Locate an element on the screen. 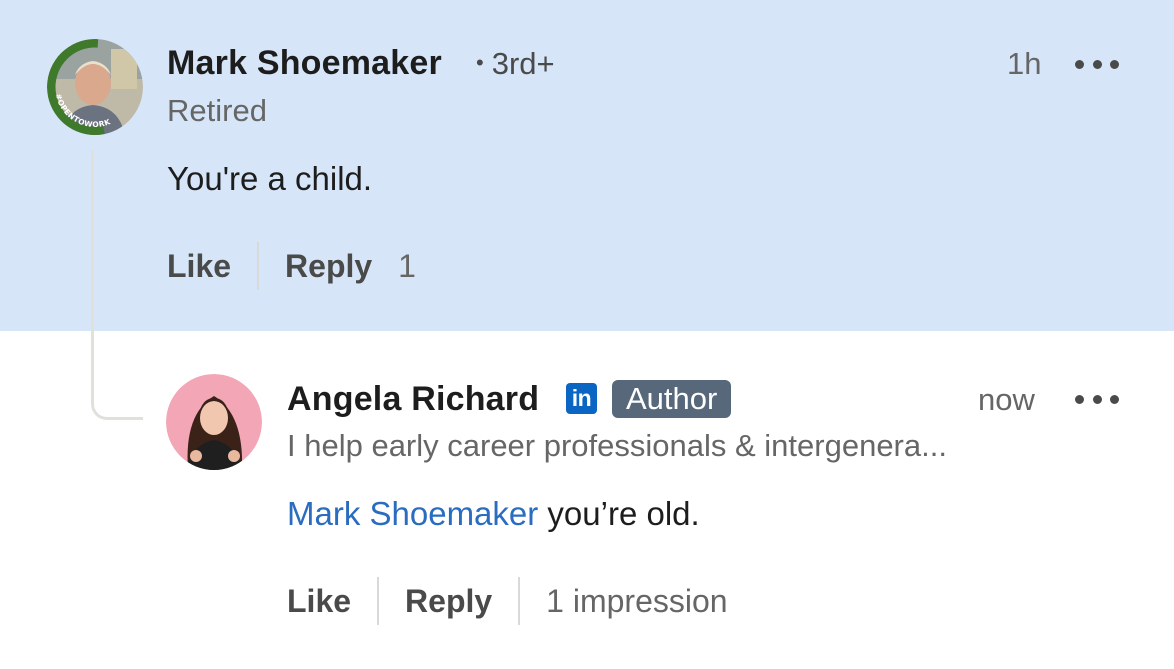 This screenshot has width=1174, height=669. connection-degree: • 3rd+ is located at coordinates (515, 63).